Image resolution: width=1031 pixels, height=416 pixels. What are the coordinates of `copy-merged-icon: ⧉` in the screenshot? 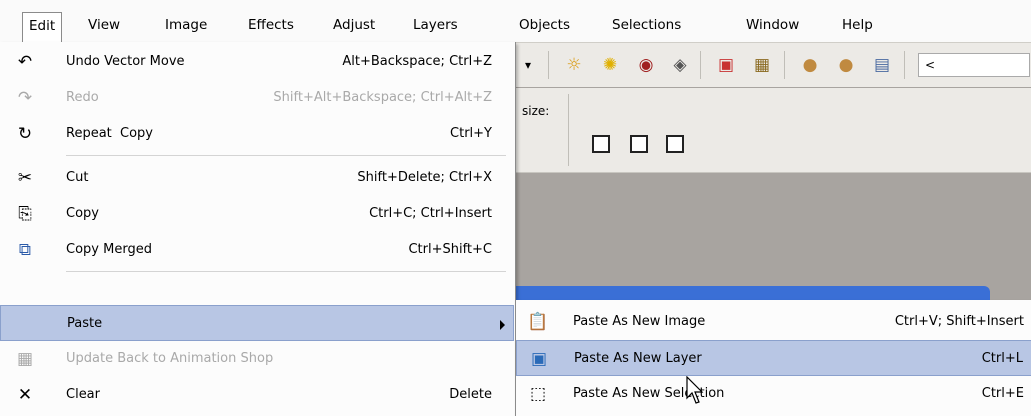 It's located at (25, 250).